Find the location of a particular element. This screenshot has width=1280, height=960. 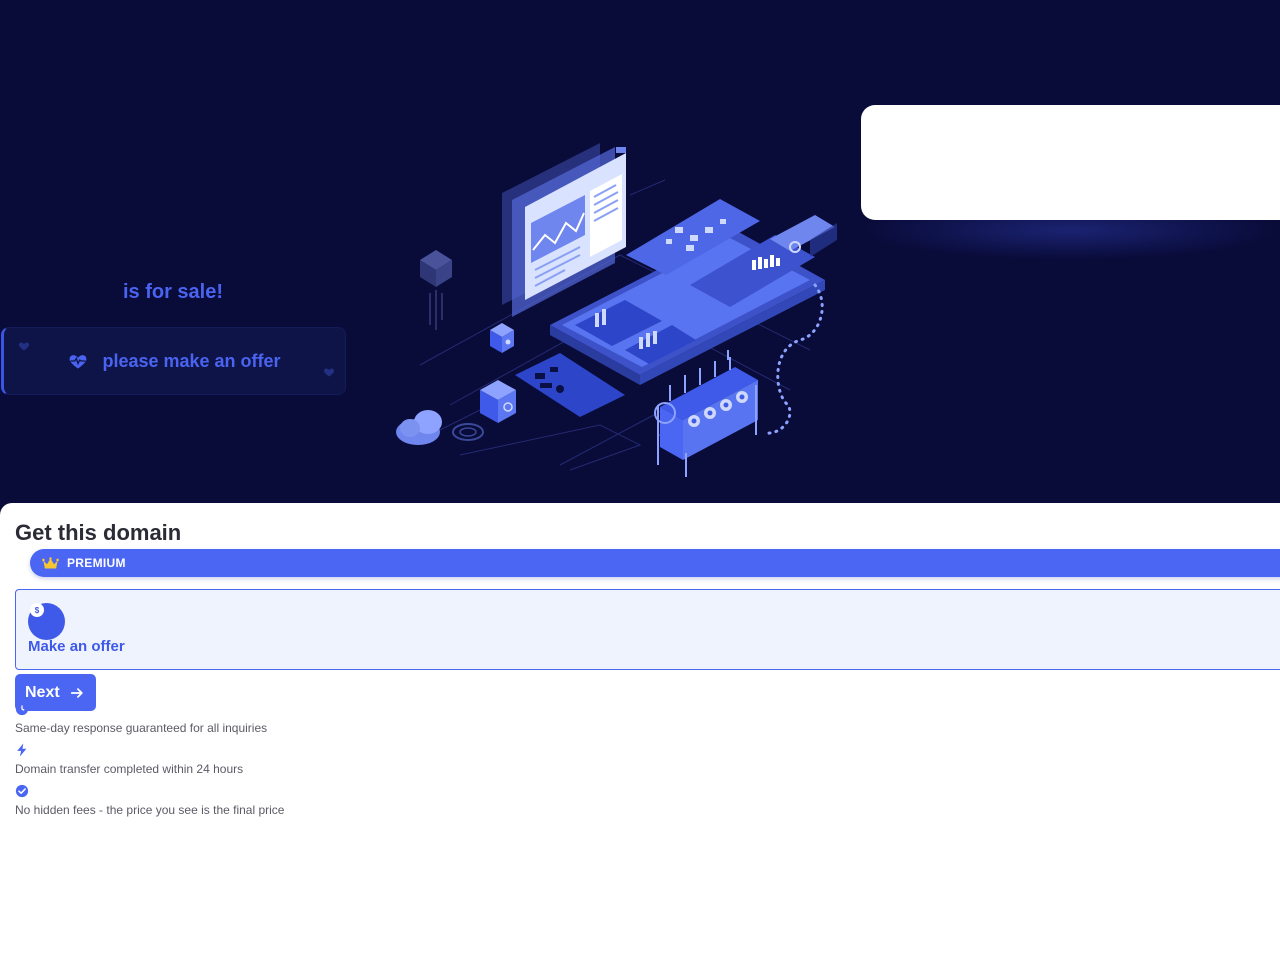

premium-badge: PREMIUM is located at coordinates (655, 563).